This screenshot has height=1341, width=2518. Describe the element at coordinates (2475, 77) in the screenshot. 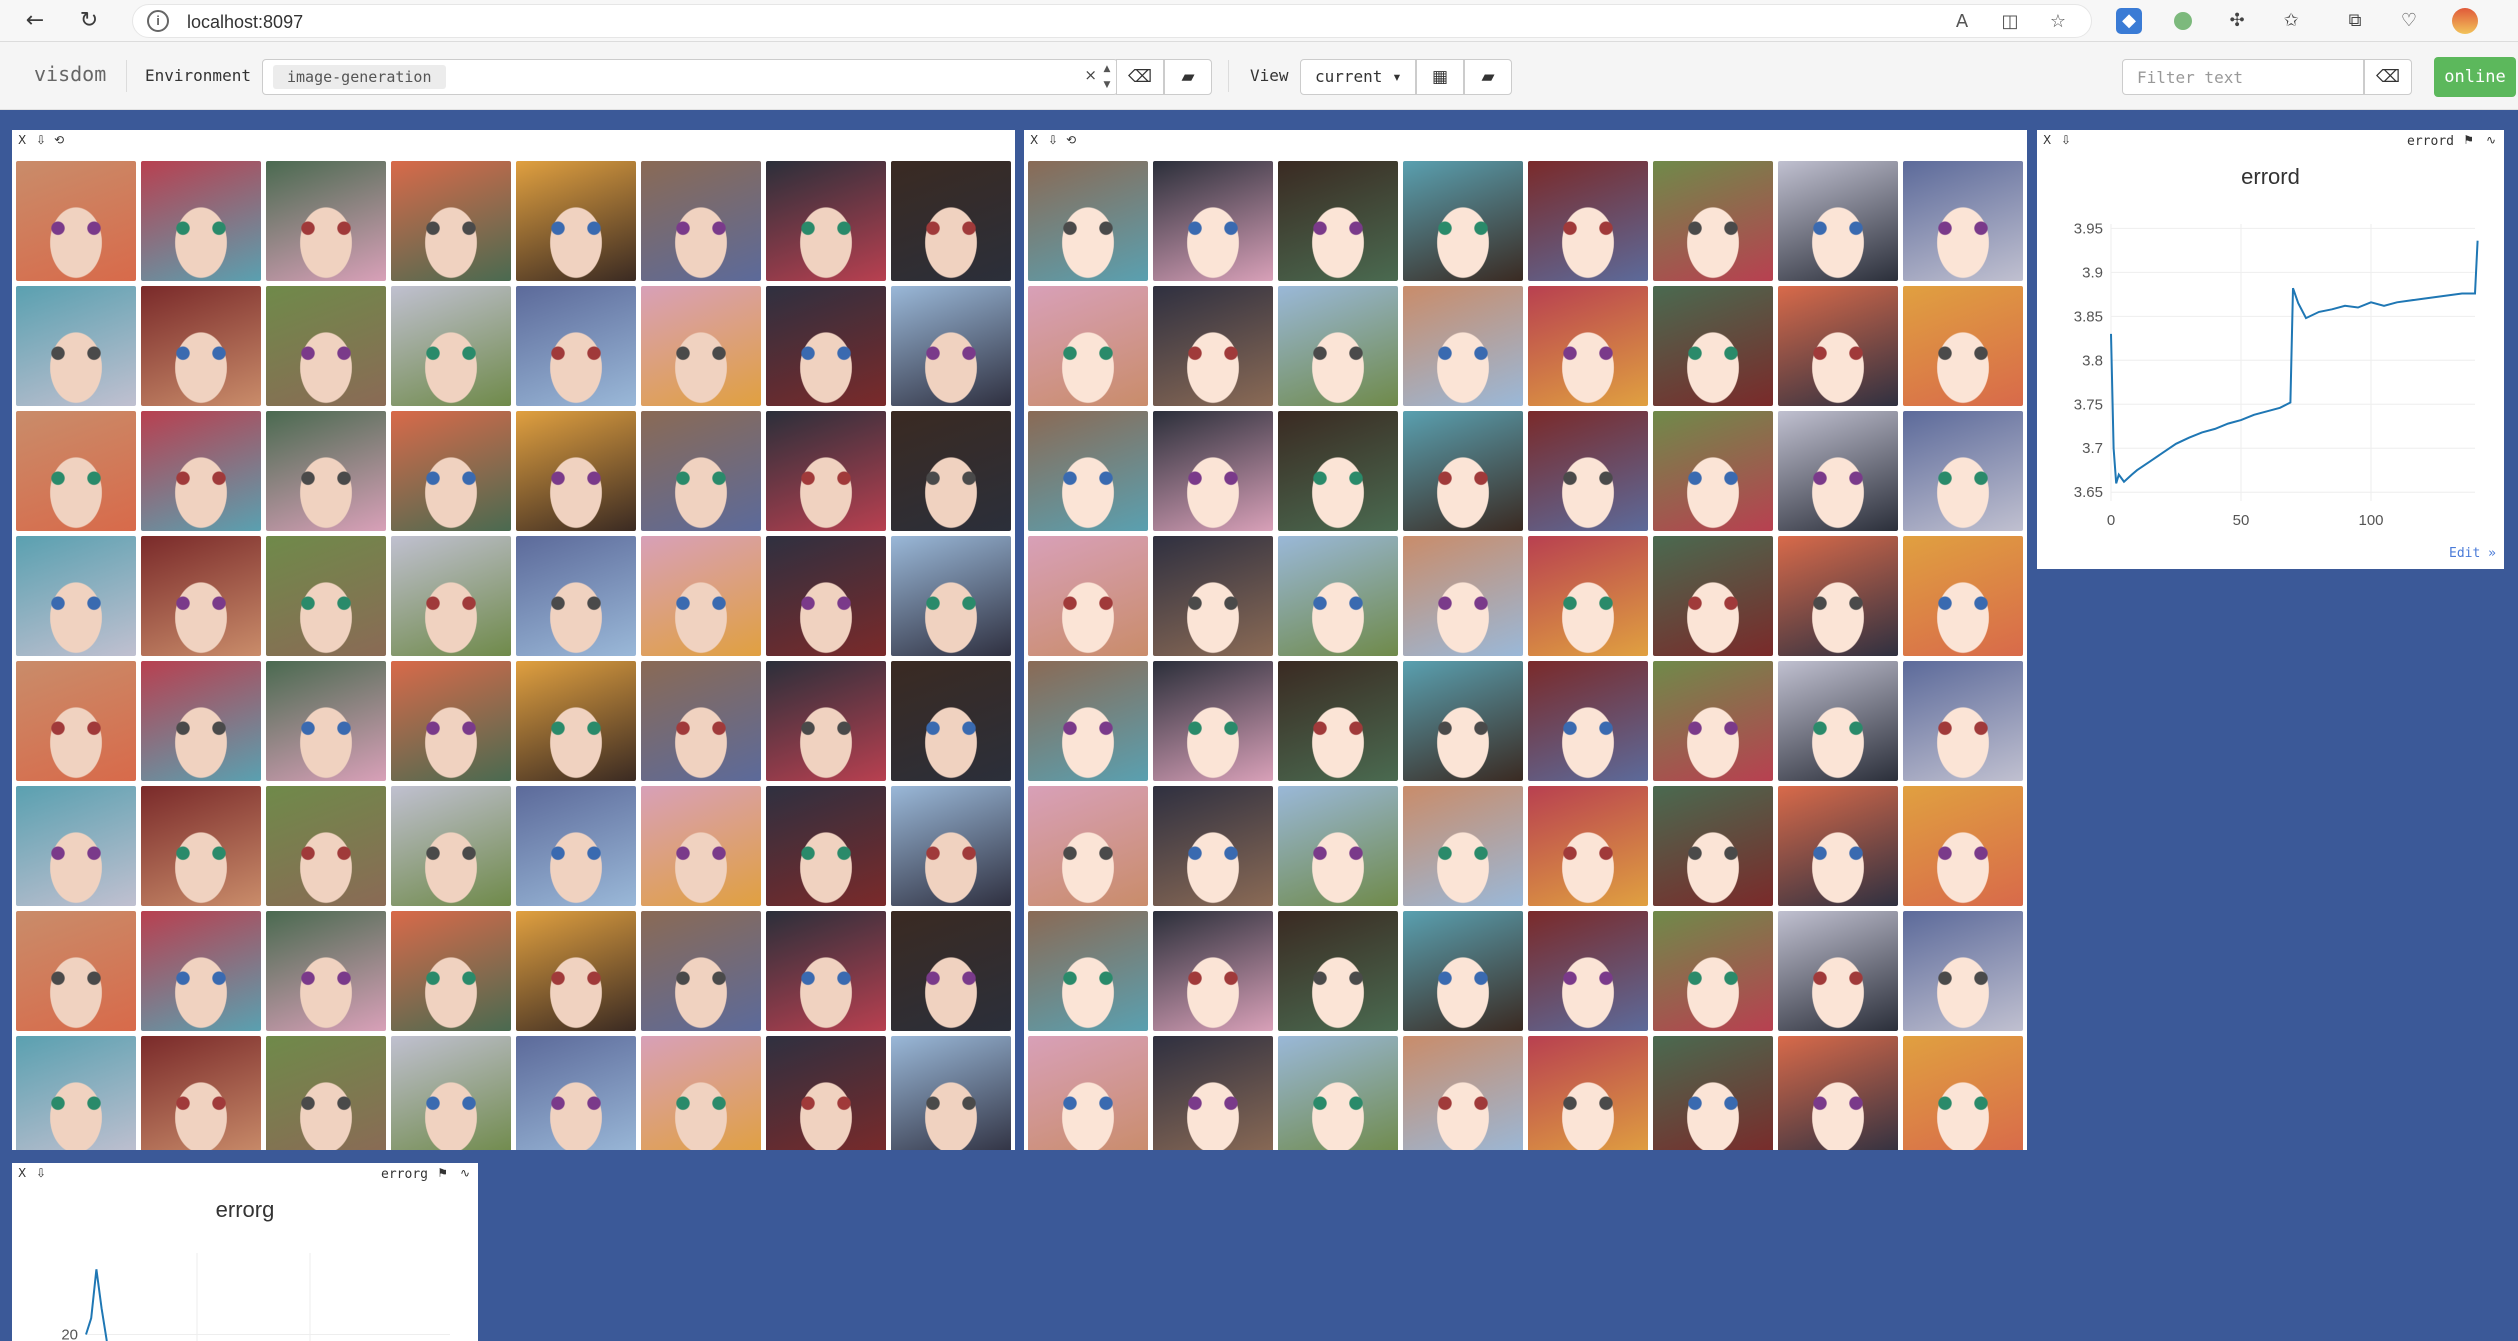

I see `connection-status-button: online` at that location.